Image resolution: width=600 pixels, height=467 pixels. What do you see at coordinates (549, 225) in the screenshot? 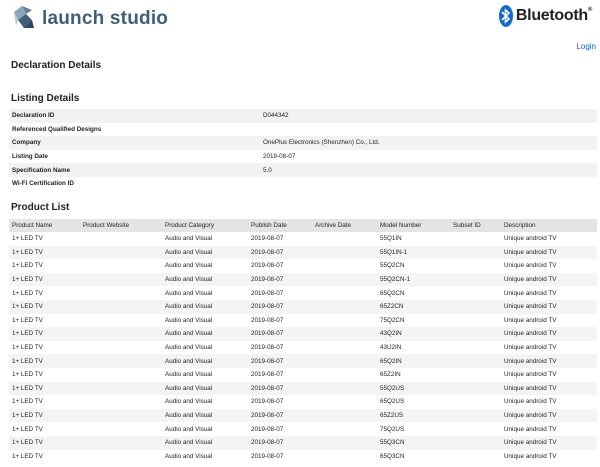
I see `column-header-description: Description` at bounding box center [549, 225].